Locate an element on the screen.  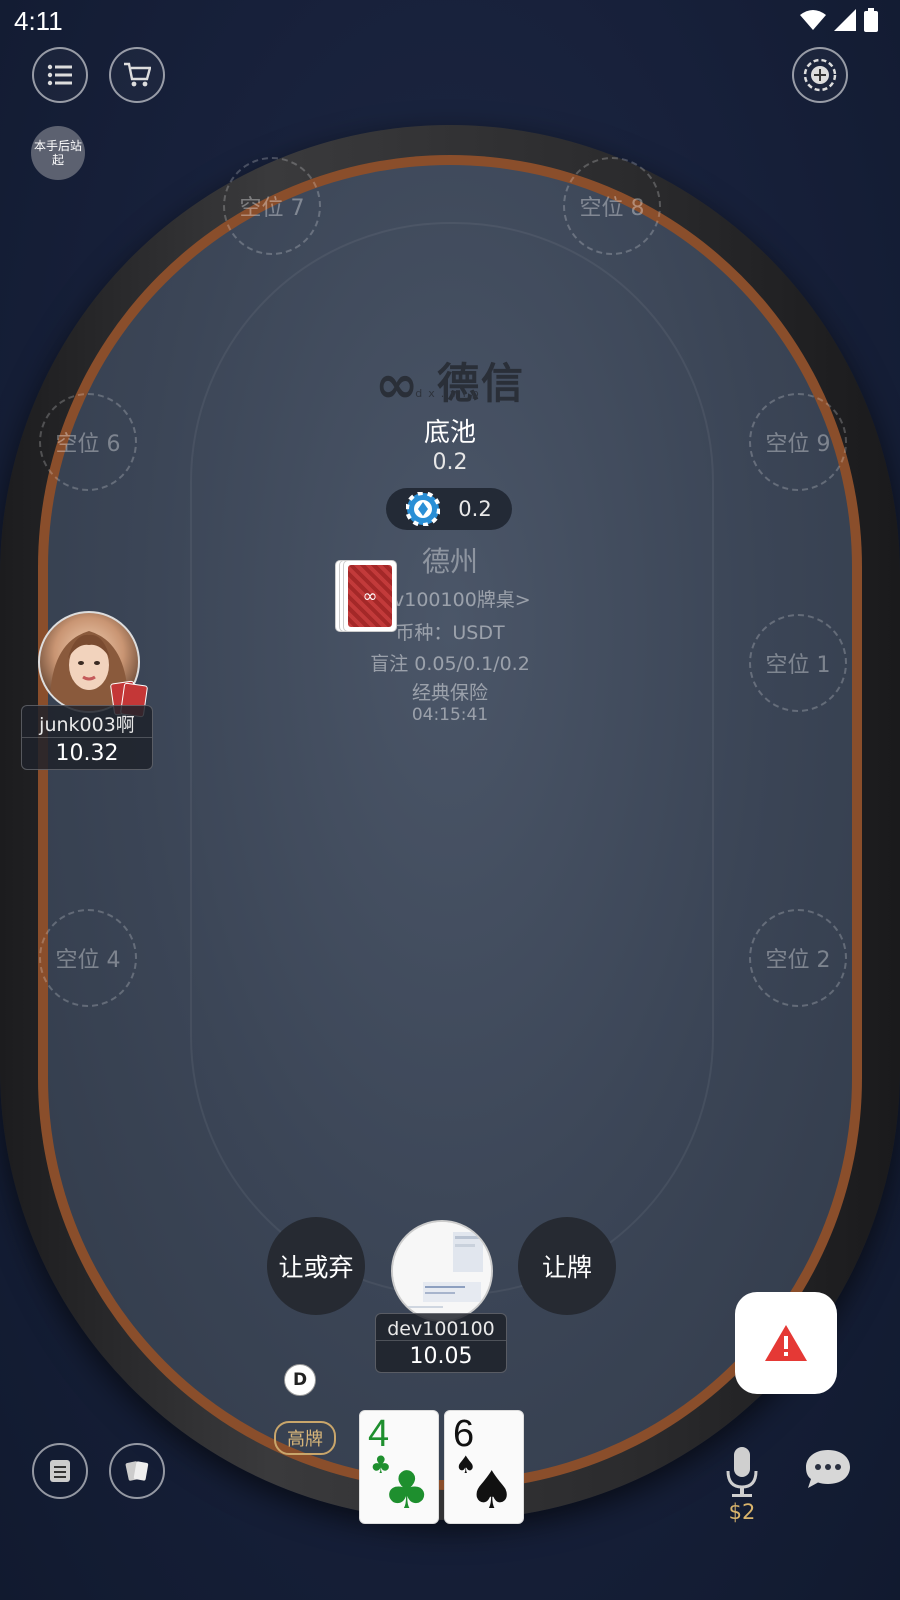
voice-button is located at coordinates (742, 1475).